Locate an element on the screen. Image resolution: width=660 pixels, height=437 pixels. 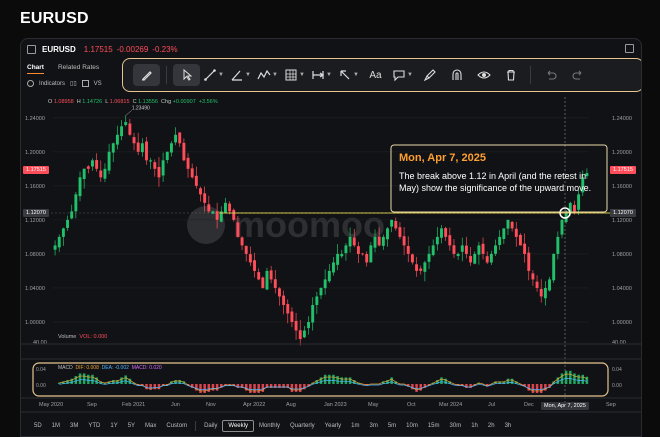
redo-icon is located at coordinates (577, 75).